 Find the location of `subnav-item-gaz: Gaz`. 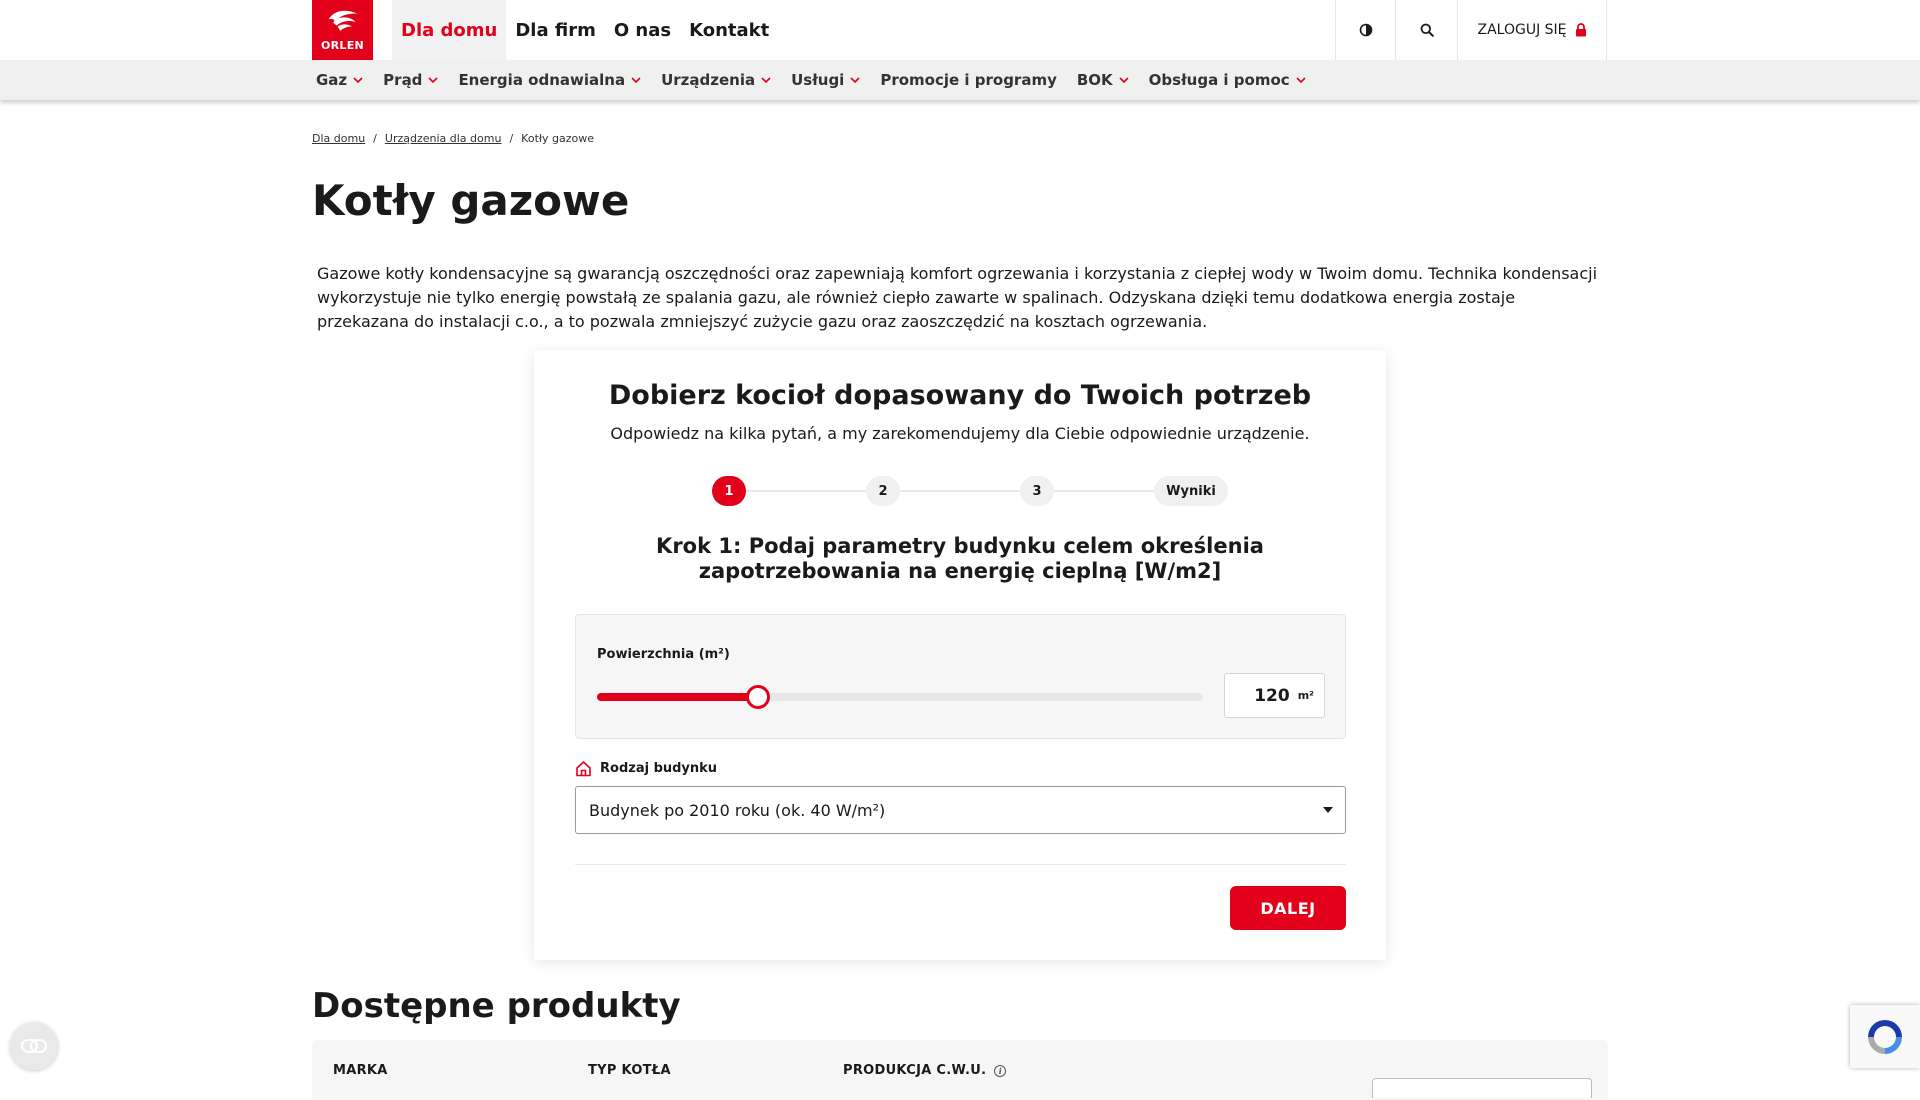

subnav-item-gaz: Gaz is located at coordinates (339, 80).